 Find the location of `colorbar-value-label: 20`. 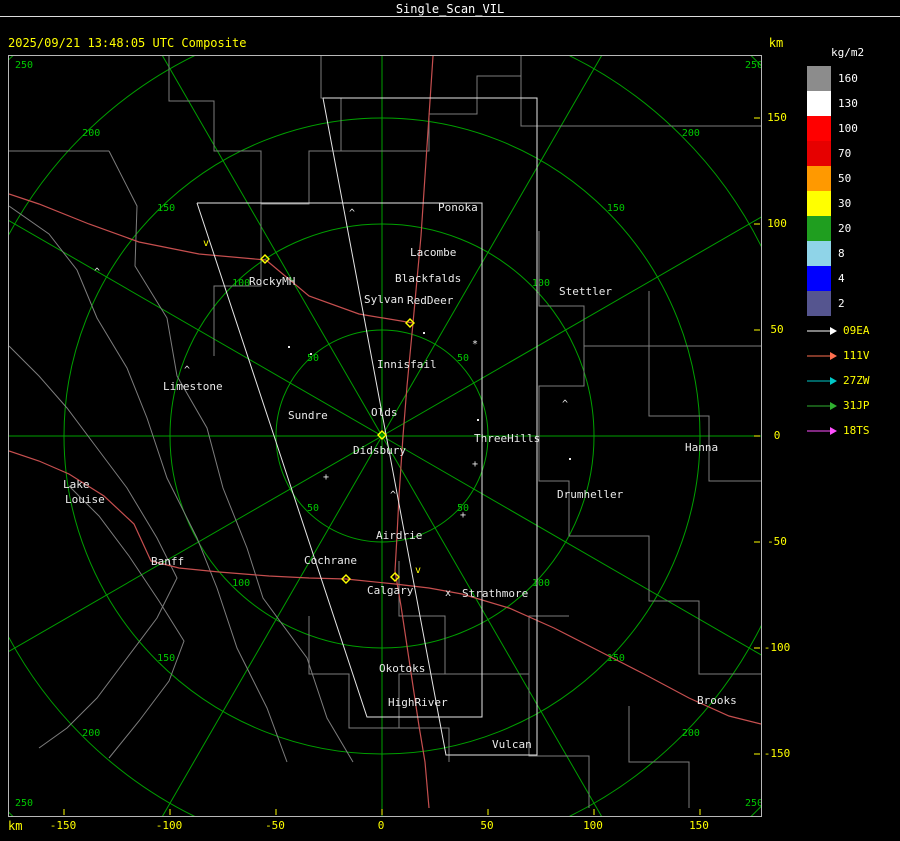

colorbar-value-label: 20 is located at coordinates (845, 228).